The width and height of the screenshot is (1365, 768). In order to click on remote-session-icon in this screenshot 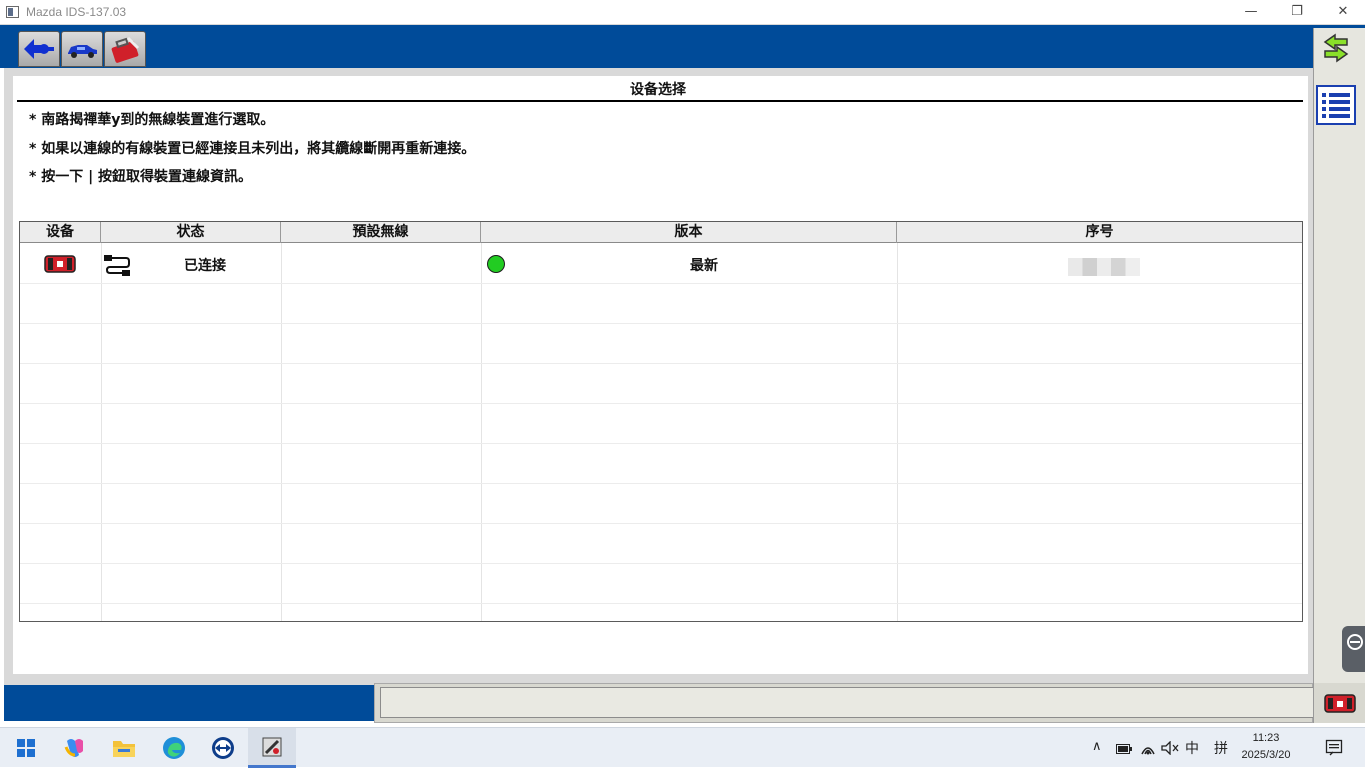, I will do `click(1355, 642)`.